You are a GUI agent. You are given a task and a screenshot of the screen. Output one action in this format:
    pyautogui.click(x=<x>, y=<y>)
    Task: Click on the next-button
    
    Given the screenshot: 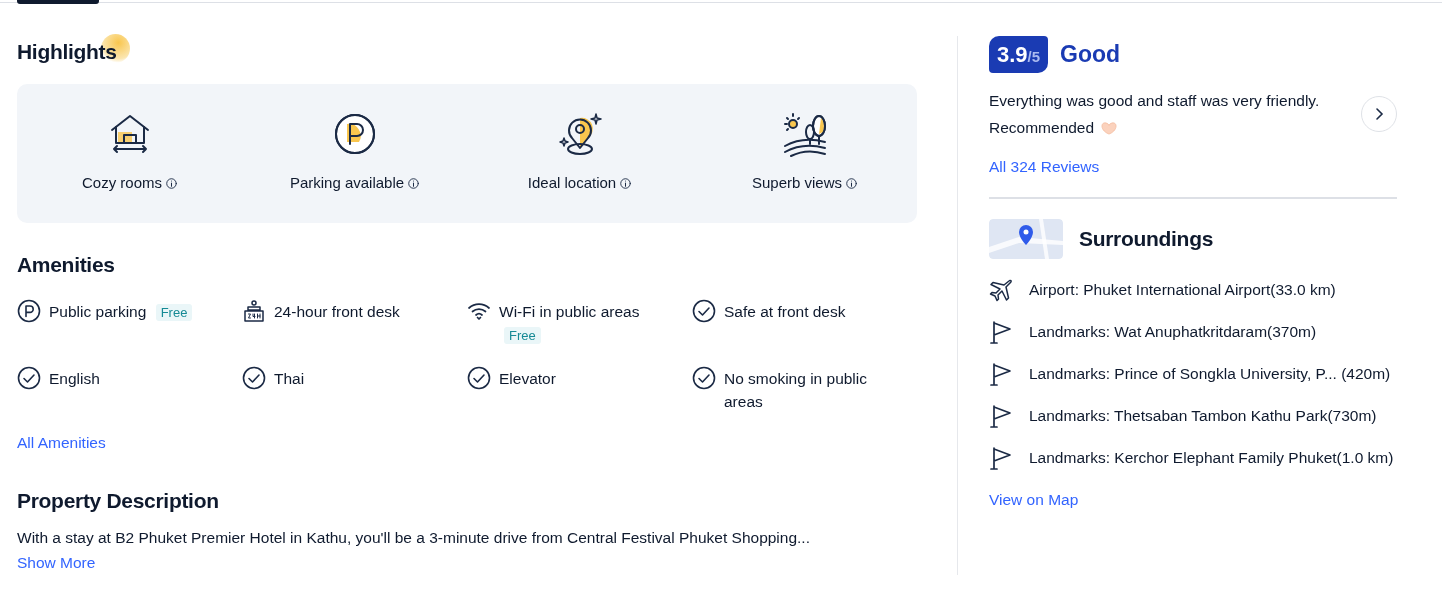 What is the action you would take?
    pyautogui.click(x=1379, y=114)
    